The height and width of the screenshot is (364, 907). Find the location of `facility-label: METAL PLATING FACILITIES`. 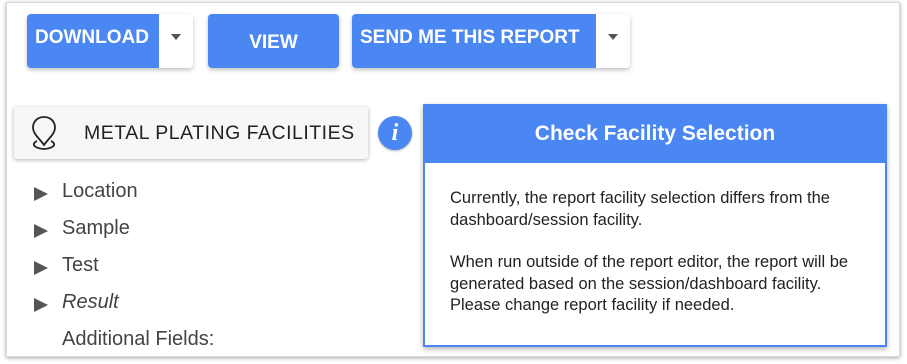

facility-label: METAL PLATING FACILITIES is located at coordinates (219, 132).